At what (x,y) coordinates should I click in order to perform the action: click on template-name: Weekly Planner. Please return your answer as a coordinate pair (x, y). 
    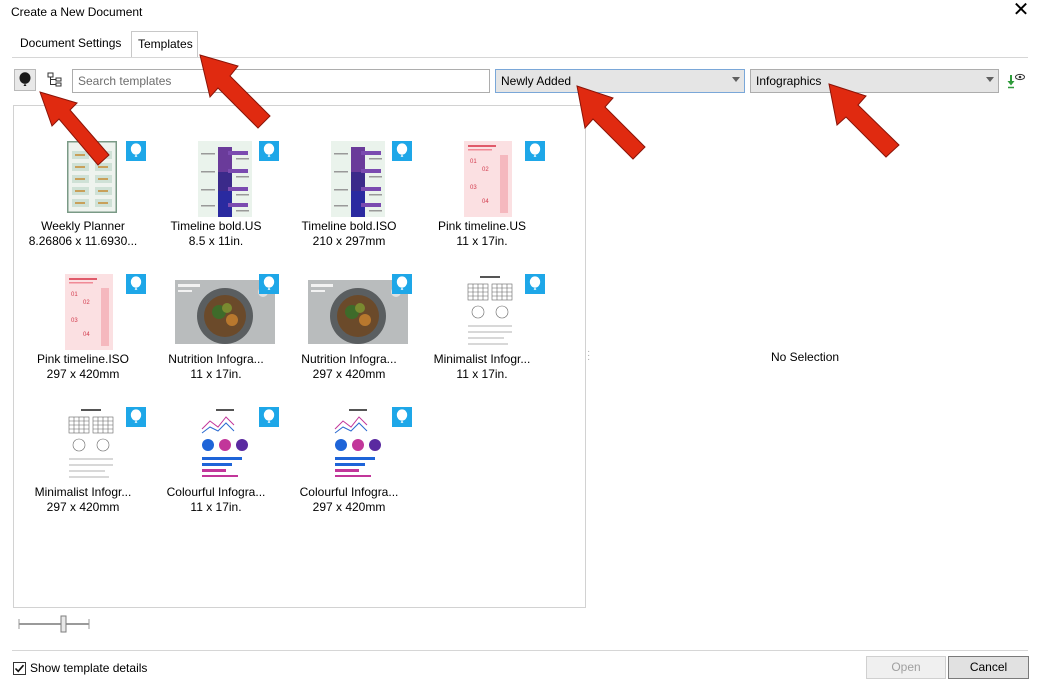
    Looking at the image, I should click on (83, 226).